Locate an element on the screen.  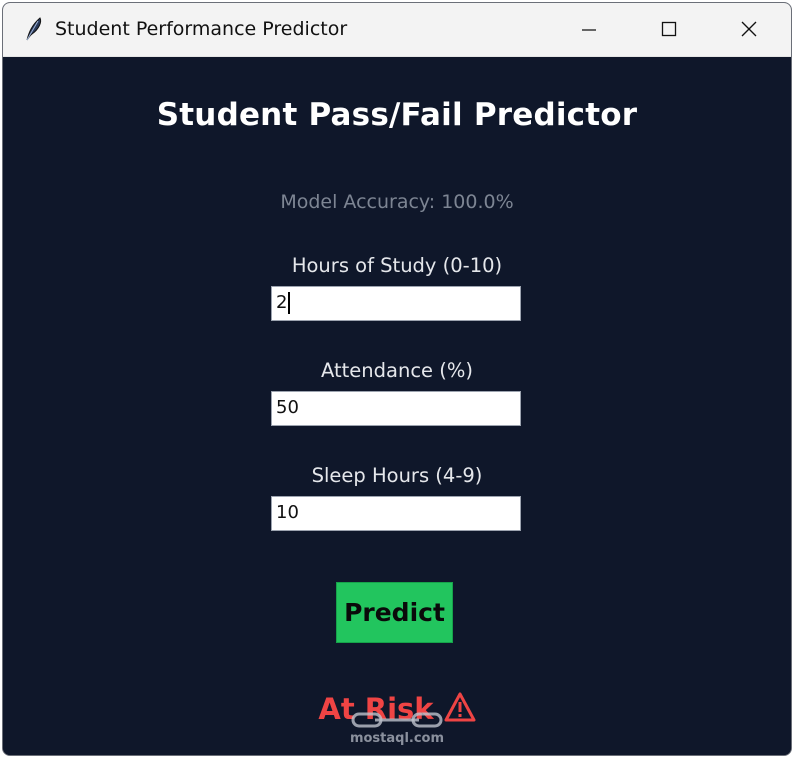
title-bar: Student Performance Predictor is located at coordinates (397, 30).